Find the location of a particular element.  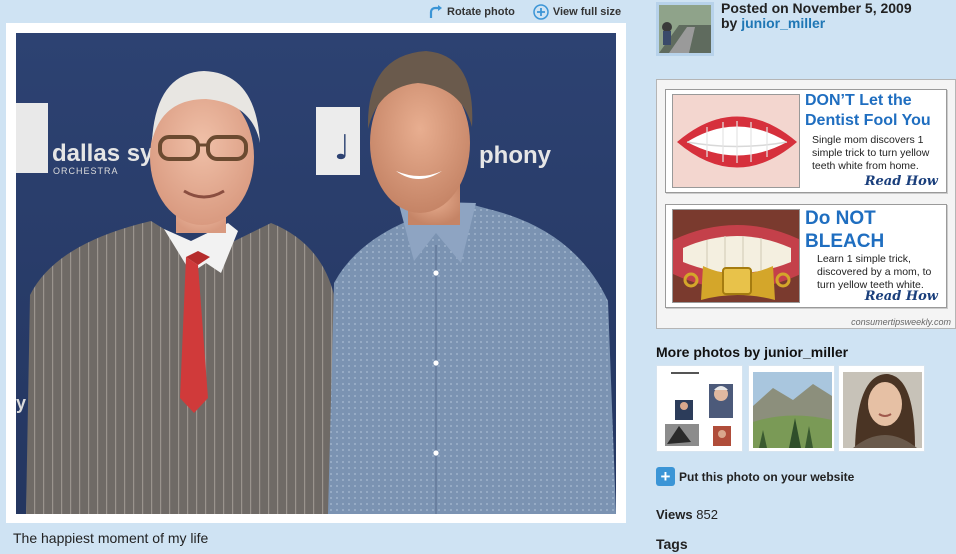

ad-headline-line-2: Dentist Fool You is located at coordinates (868, 120).